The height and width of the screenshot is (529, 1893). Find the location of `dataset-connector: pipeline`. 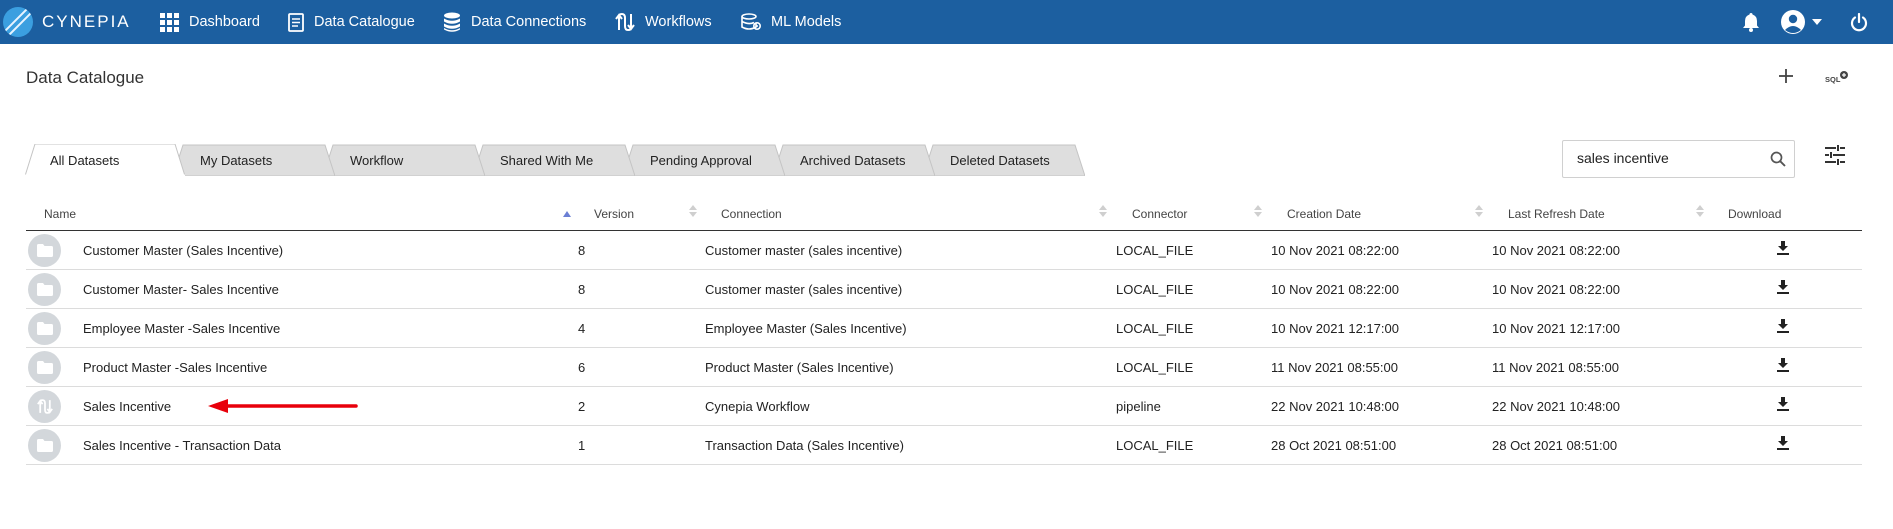

dataset-connector: pipeline is located at coordinates (1138, 406).